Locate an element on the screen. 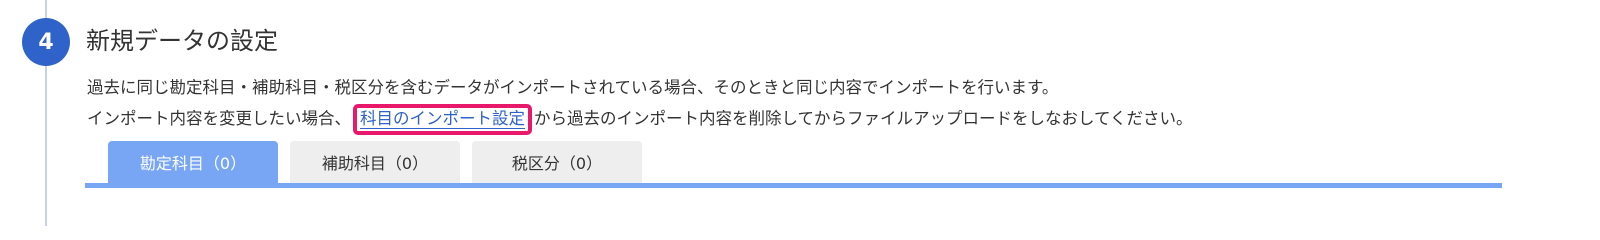  tab-sub-account-items: 補助科目（0） is located at coordinates (375, 162).